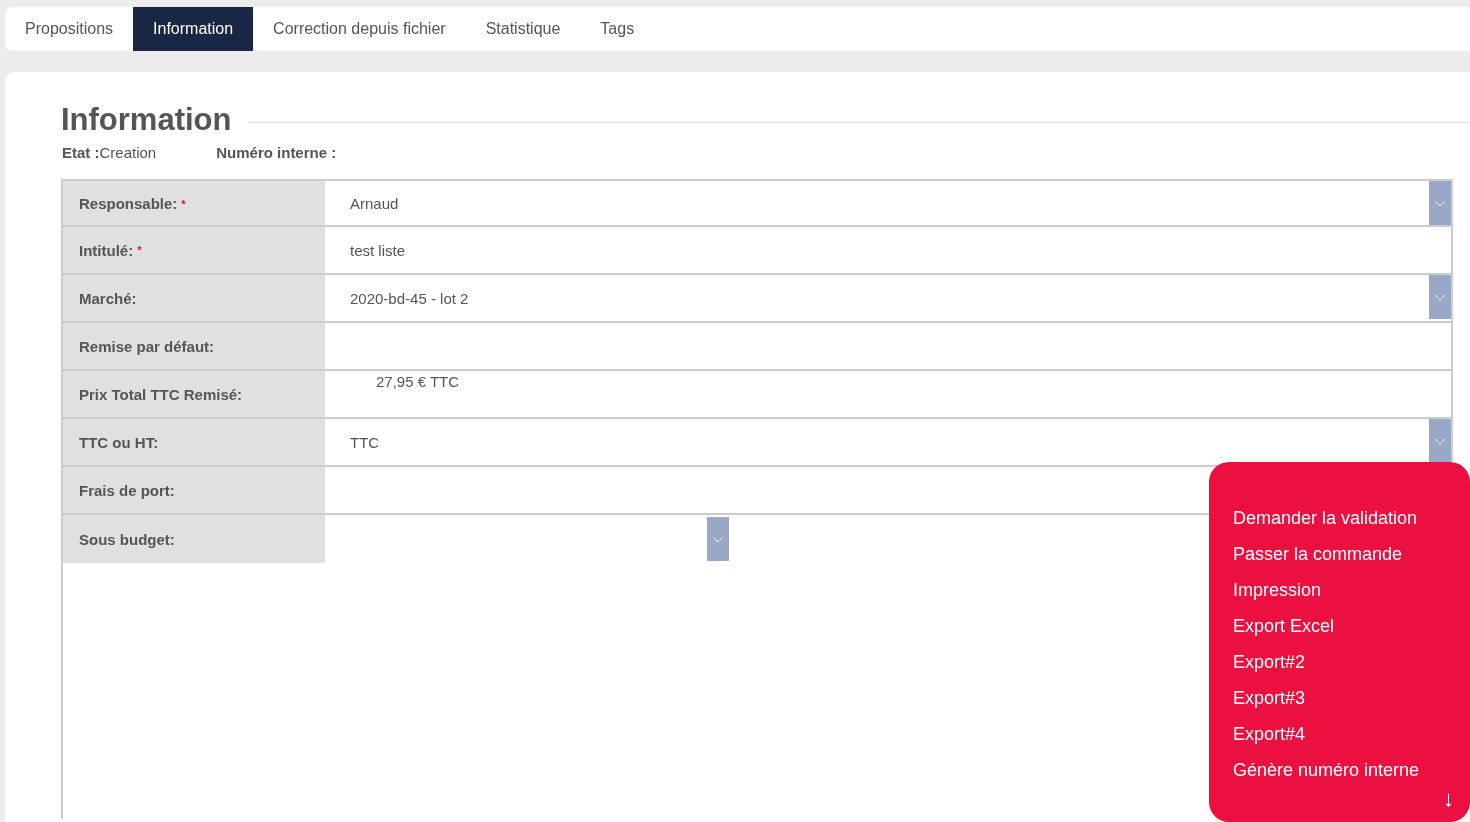 The image size is (1470, 822). I want to click on section-title: Information, so click(146, 120).